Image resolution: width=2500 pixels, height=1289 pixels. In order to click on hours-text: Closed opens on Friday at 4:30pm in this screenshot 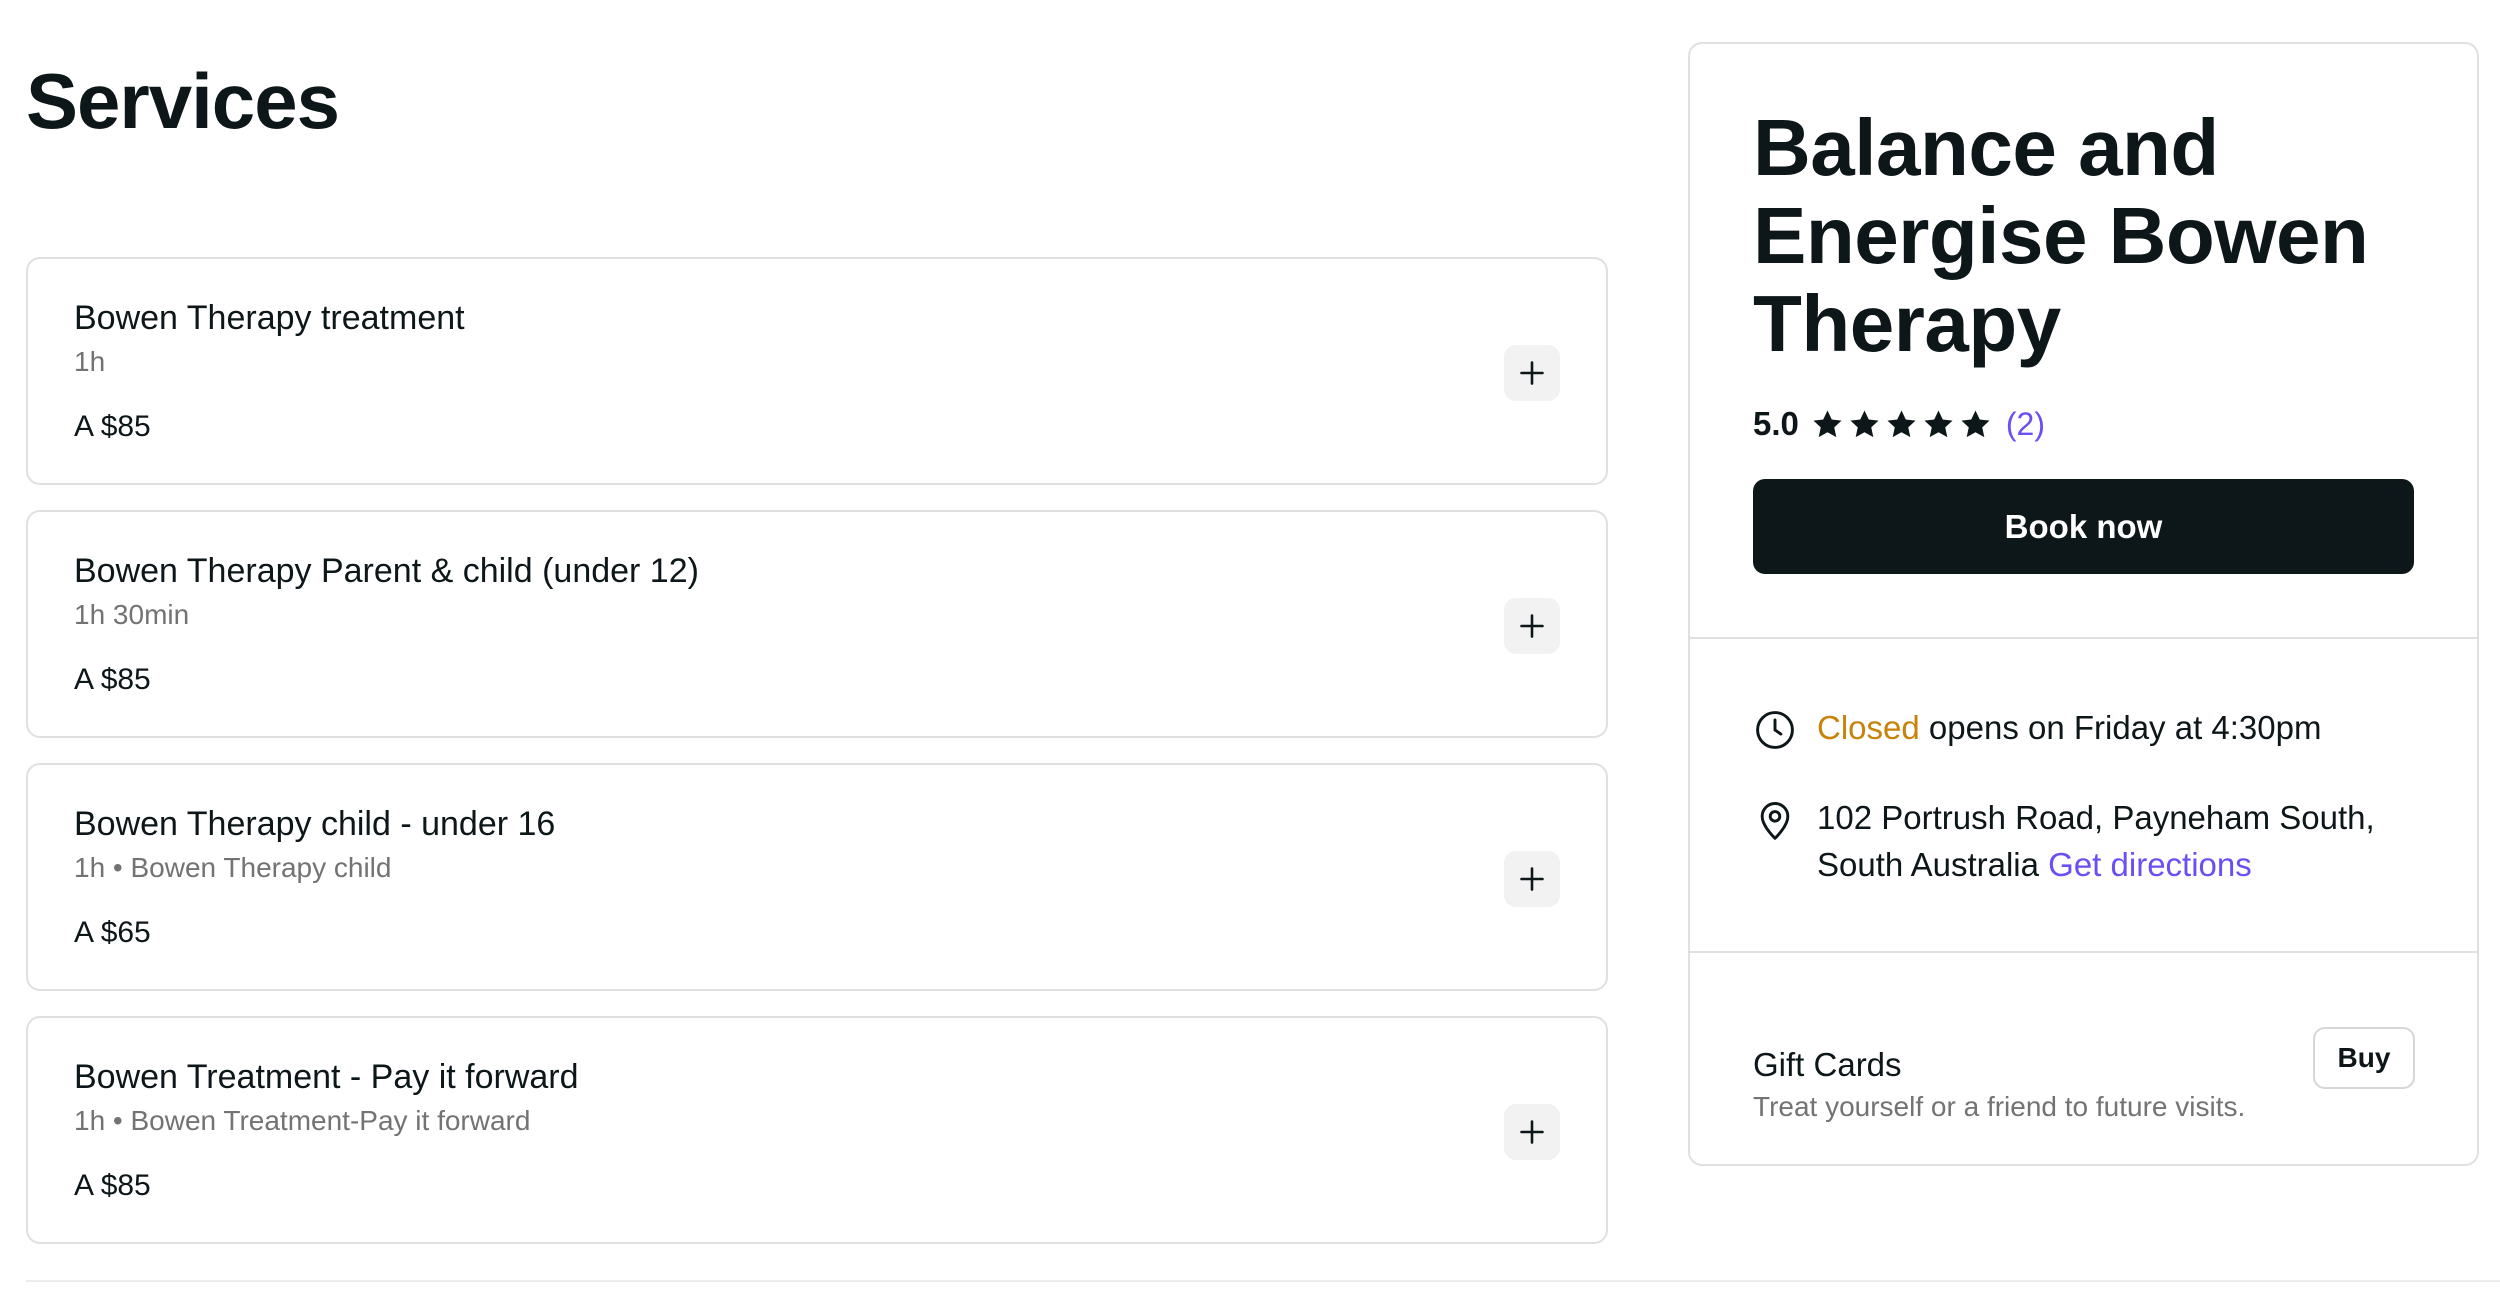, I will do `click(2069, 728)`.